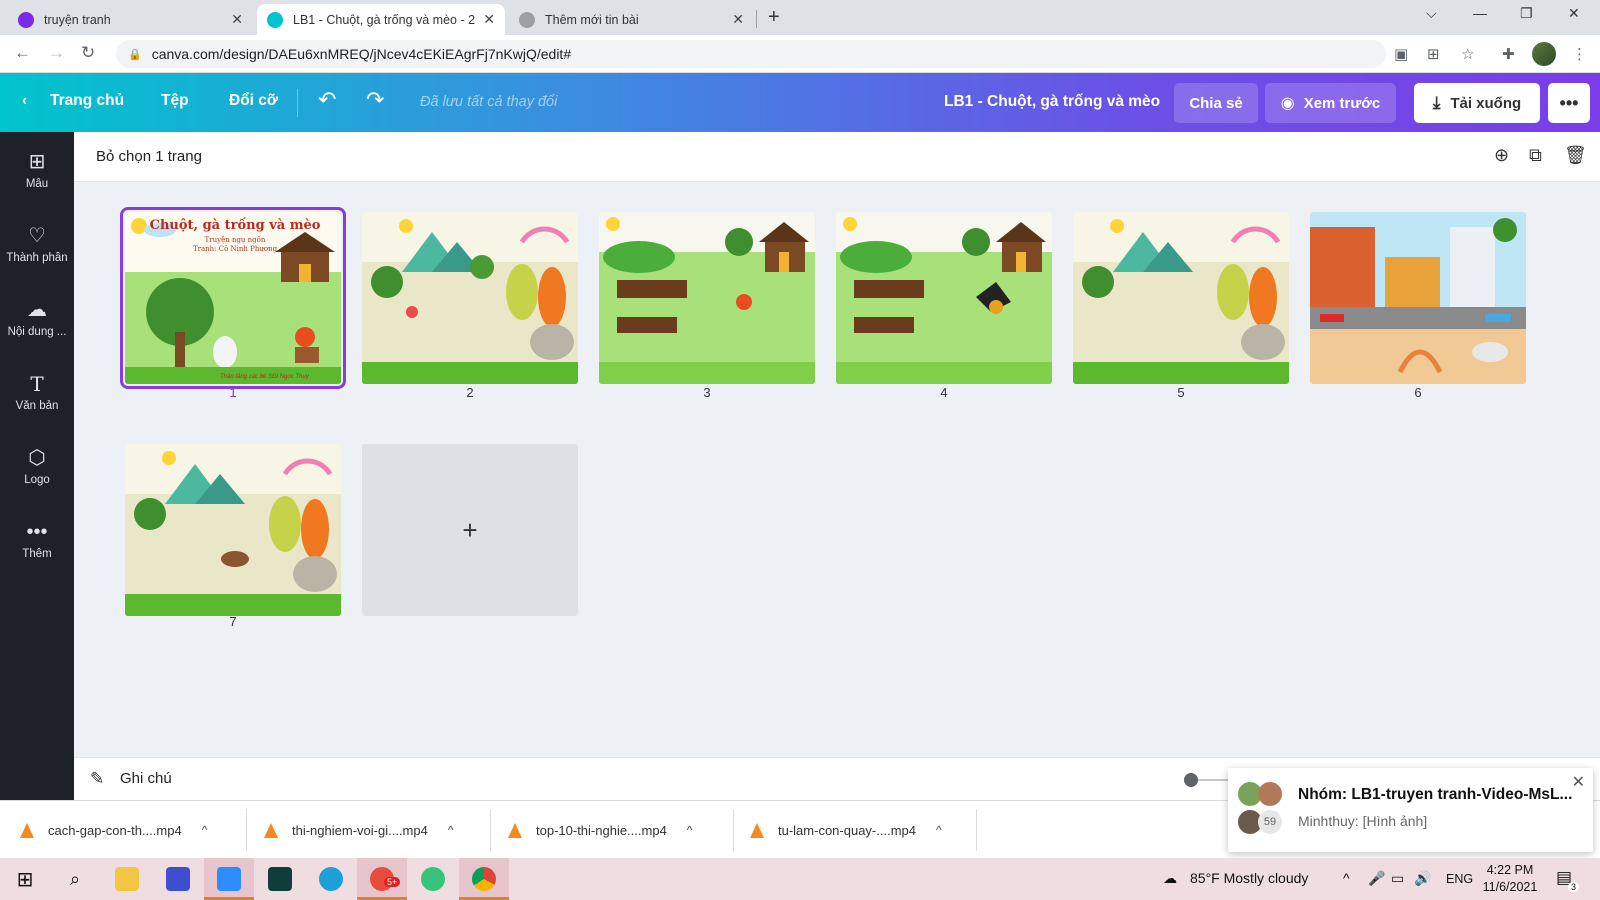 The height and width of the screenshot is (900, 1600). I want to click on download-item-2: thi-nghiem-voi-gi....mp4 ^, so click(369, 830).